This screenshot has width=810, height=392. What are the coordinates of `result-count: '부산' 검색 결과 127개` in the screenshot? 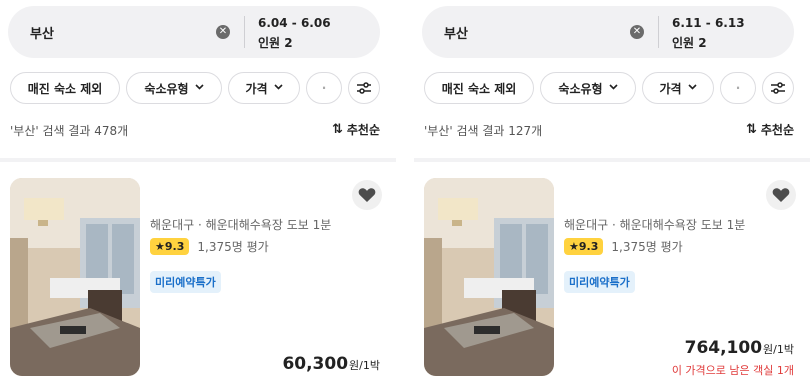 It's located at (483, 131).